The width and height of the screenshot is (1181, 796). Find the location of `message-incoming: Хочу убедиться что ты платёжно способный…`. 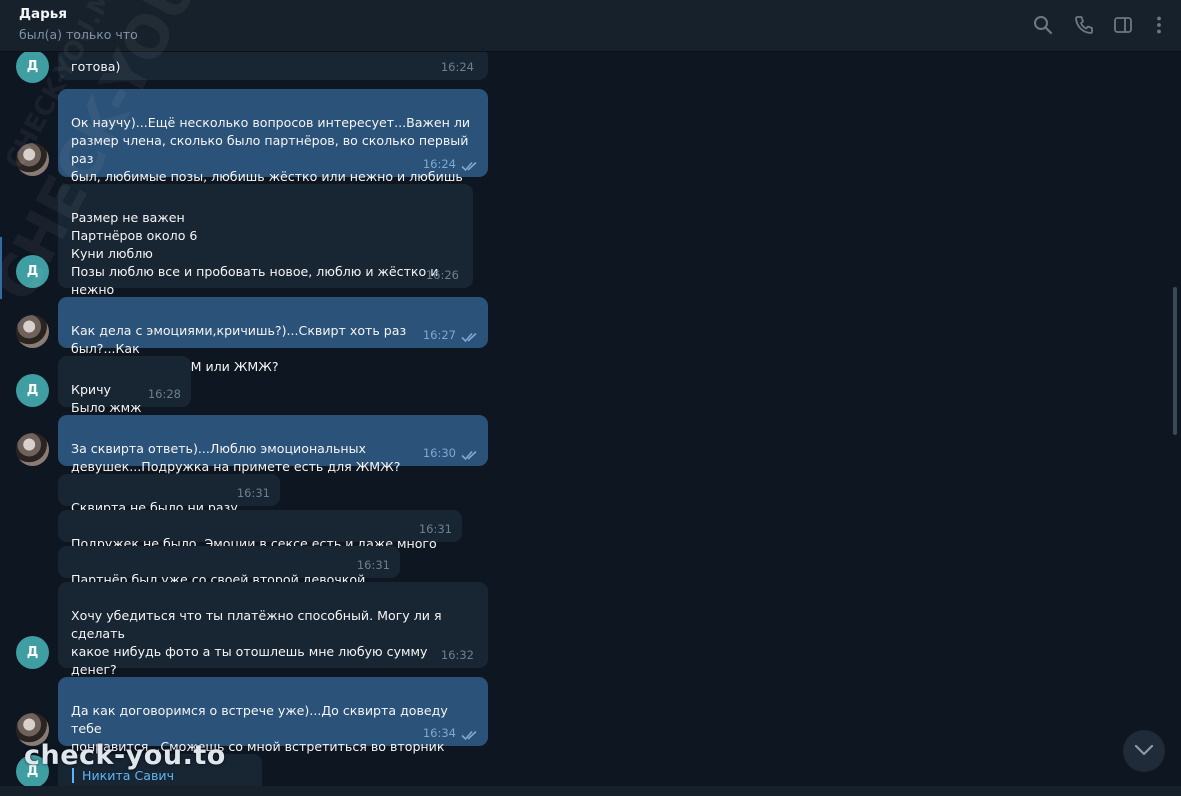

message-incoming: Хочу убедиться что ты платёжно способный… is located at coordinates (273, 656).